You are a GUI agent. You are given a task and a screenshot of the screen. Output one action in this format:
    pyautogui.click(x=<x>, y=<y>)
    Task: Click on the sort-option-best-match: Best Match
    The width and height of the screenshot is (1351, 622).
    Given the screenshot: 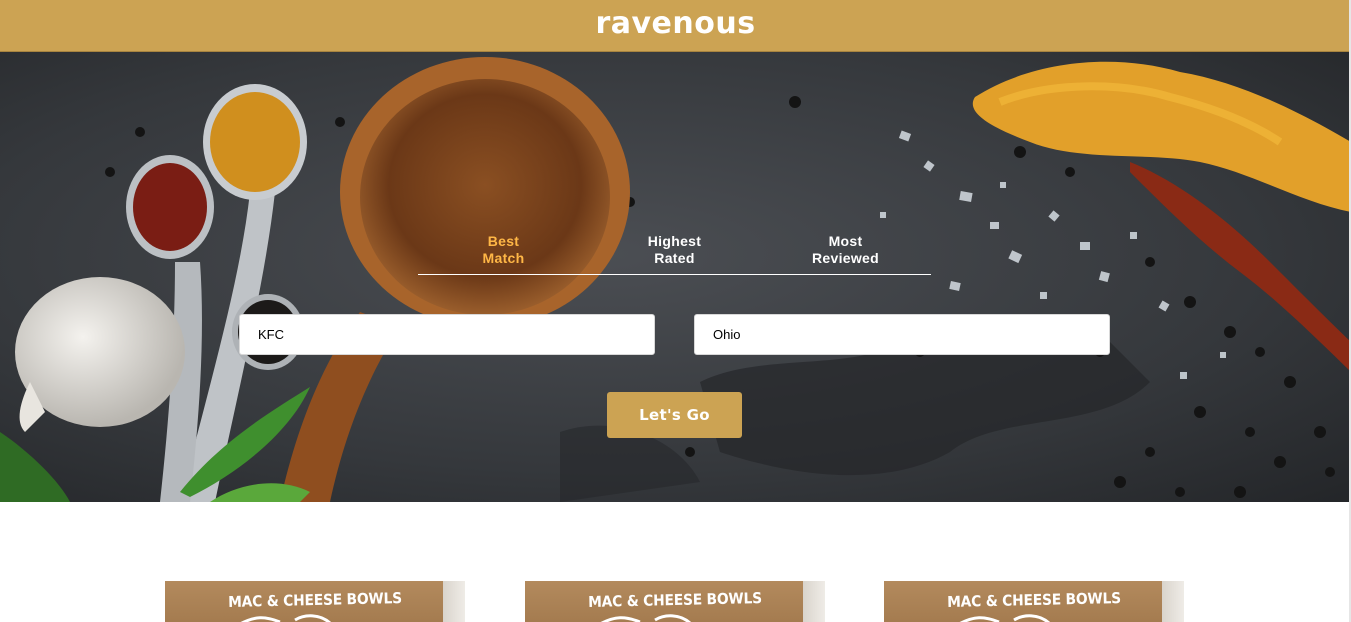 What is the action you would take?
    pyautogui.click(x=503, y=253)
    